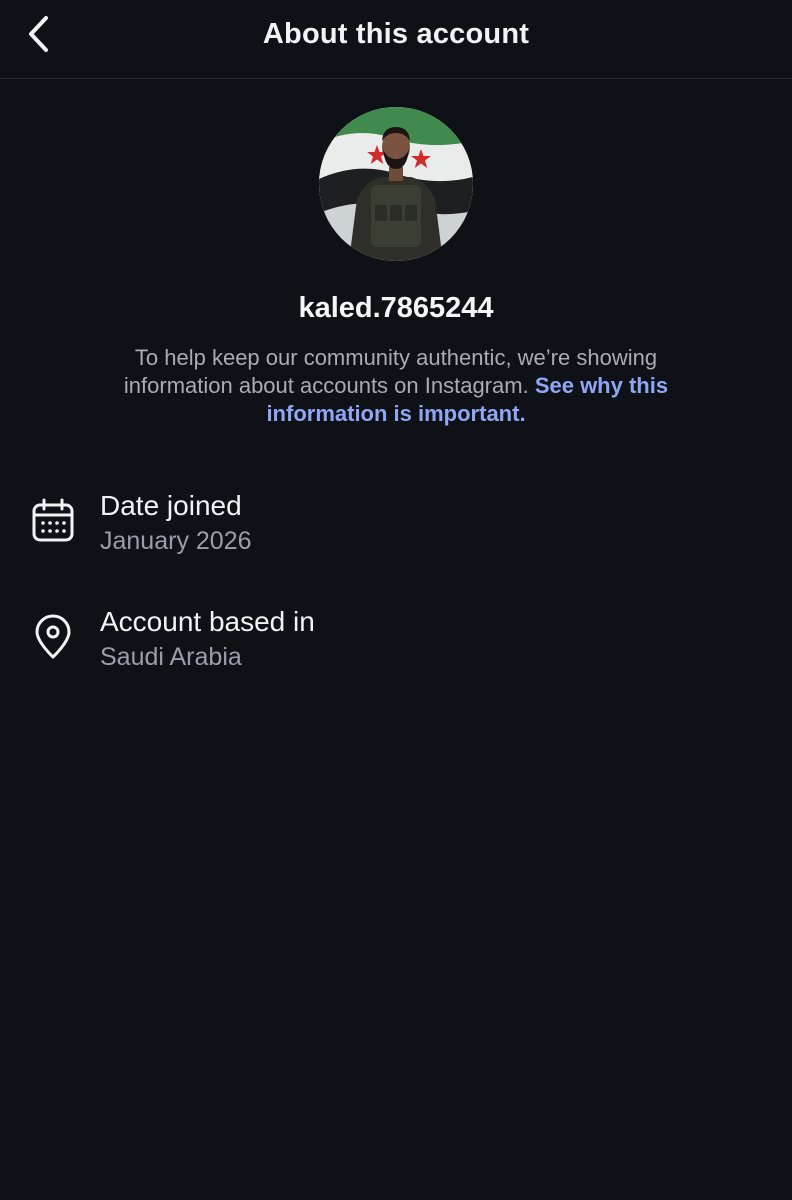 The image size is (792, 1200). Describe the element at coordinates (171, 505) in the screenshot. I see `date-joined-label: Date joined` at that location.